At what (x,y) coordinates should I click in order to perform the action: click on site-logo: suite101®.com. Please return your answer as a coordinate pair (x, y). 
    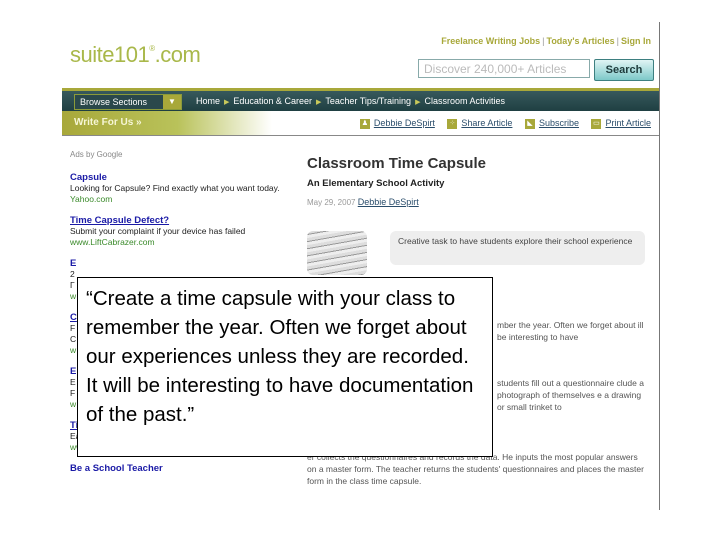
    Looking at the image, I should click on (135, 55).